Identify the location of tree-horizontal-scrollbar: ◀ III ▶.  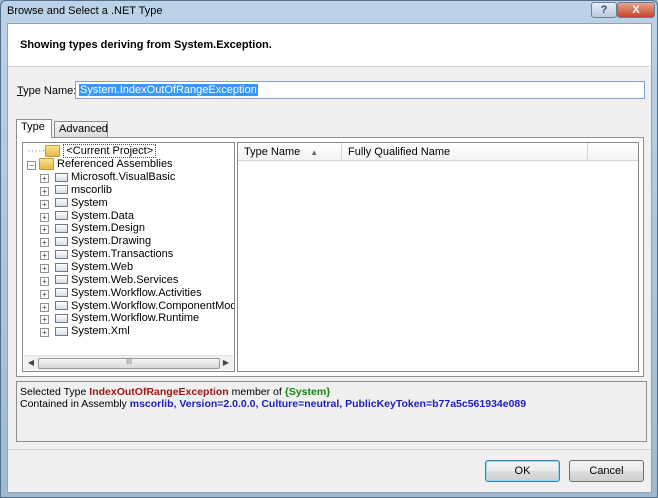
(128, 362).